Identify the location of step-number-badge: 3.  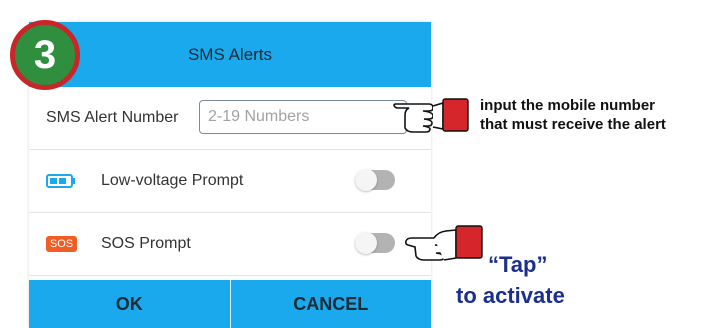
(45, 55).